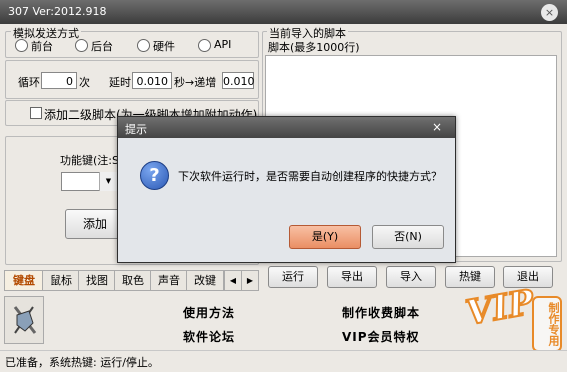 This screenshot has height=372, width=567. I want to click on tab-mouse: 鼠标, so click(61, 280).